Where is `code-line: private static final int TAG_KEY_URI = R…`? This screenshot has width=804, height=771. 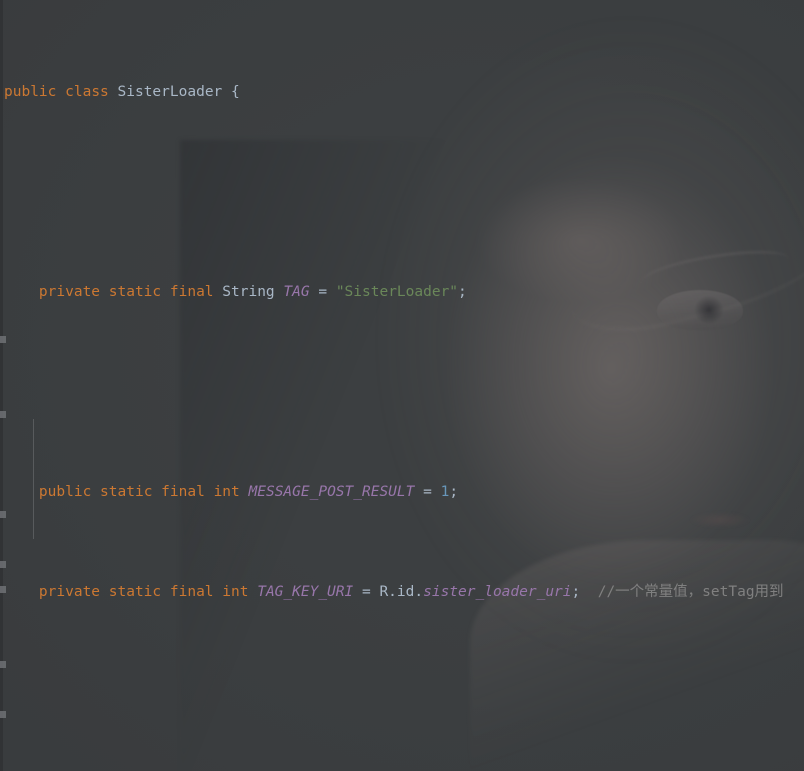
code-line: private static final int TAG_KEY_URI = R… is located at coordinates (402, 592).